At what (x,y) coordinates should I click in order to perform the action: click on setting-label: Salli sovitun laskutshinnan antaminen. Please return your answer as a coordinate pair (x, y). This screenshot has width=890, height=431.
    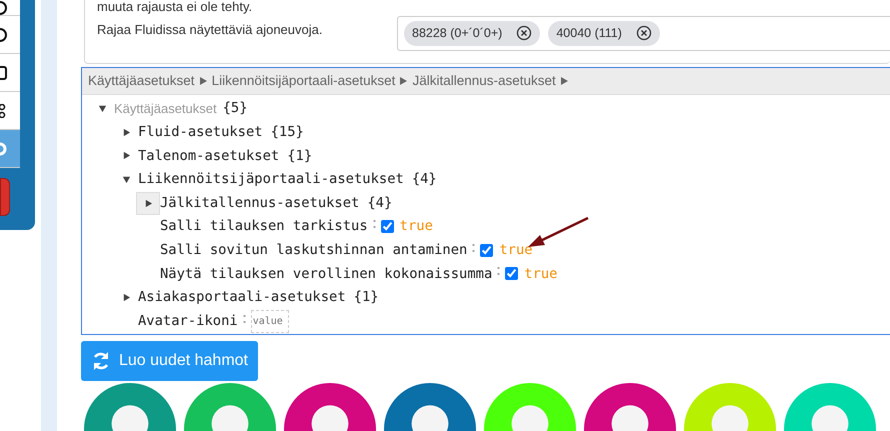
    Looking at the image, I should click on (314, 250).